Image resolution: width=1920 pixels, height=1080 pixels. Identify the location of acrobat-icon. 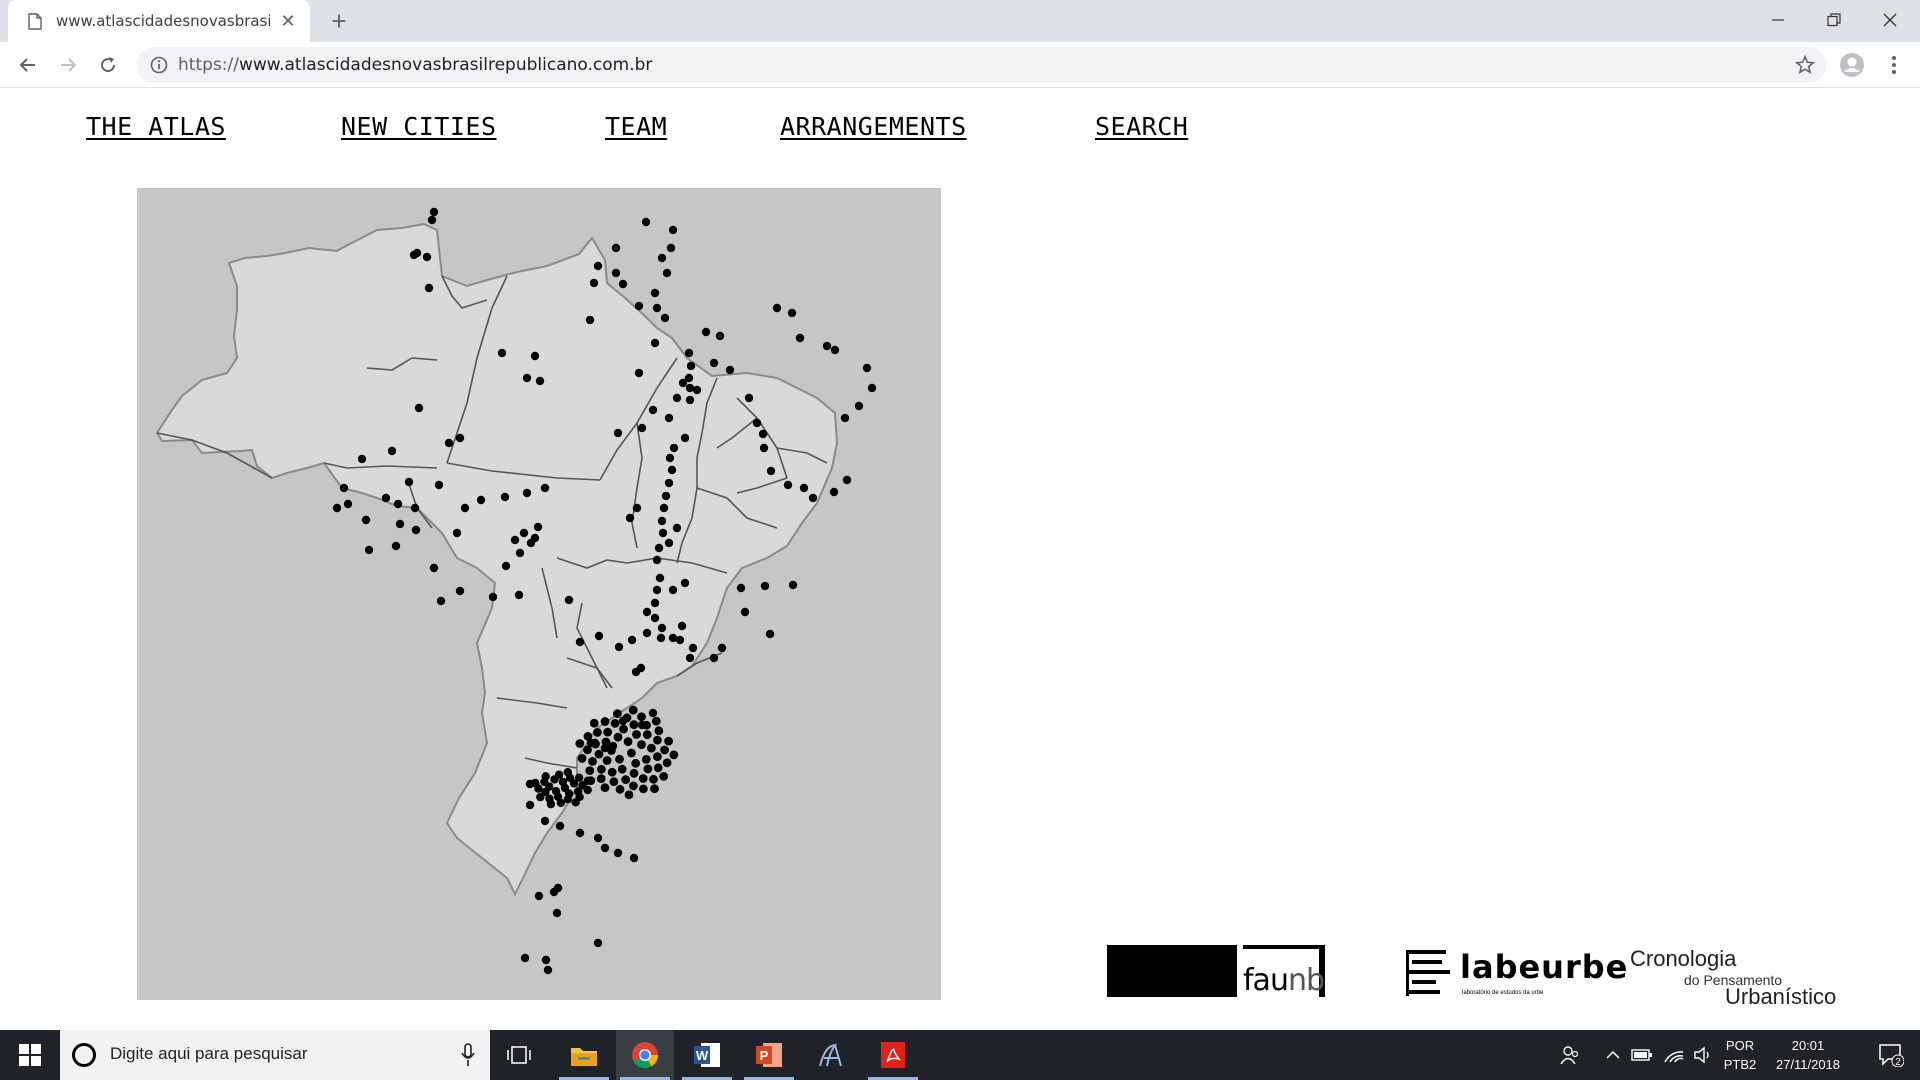
(893, 1055).